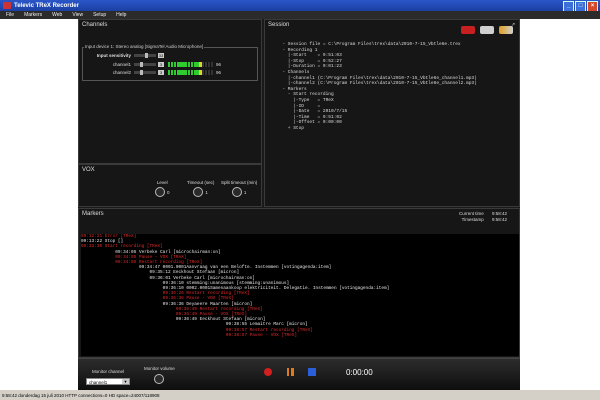  I want to click on session-title: Session, so click(279, 25).